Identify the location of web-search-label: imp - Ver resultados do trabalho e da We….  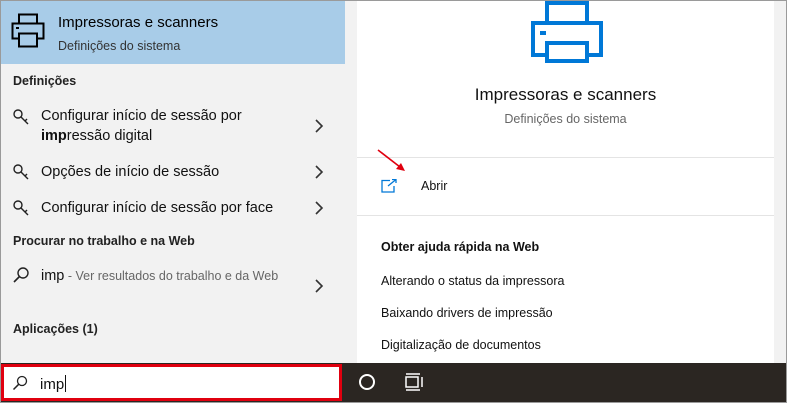
(176, 276).